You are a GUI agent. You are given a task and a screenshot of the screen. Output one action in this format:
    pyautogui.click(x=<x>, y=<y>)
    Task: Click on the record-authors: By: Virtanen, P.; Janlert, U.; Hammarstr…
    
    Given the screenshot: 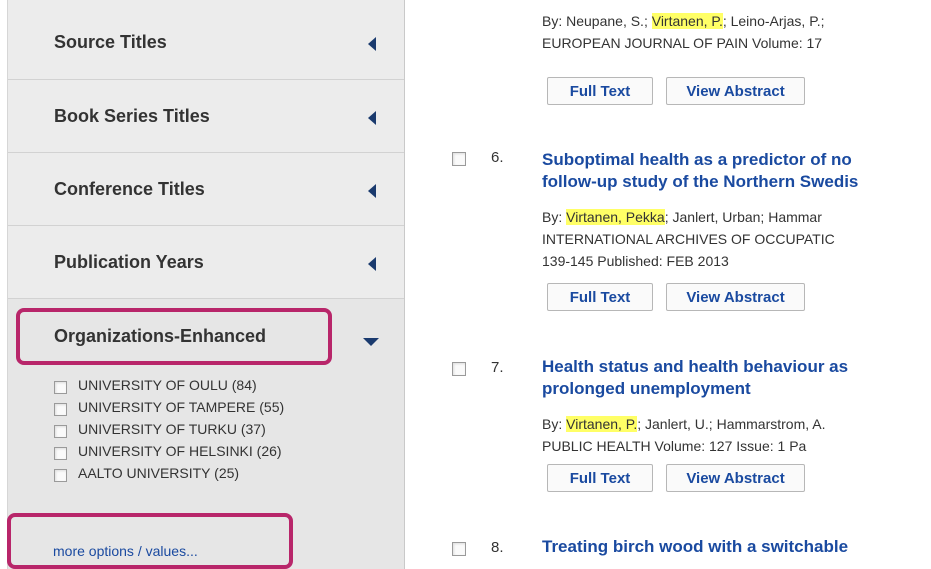 What is the action you would take?
    pyautogui.click(x=683, y=424)
    